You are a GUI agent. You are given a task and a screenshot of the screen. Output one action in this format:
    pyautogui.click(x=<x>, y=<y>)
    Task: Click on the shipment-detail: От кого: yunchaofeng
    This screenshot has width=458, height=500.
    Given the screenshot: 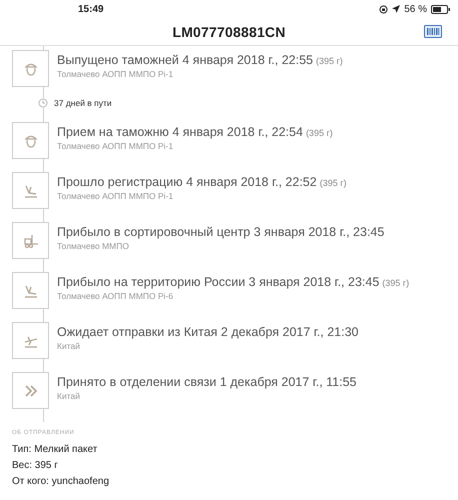 What is the action you would take?
    pyautogui.click(x=61, y=482)
    